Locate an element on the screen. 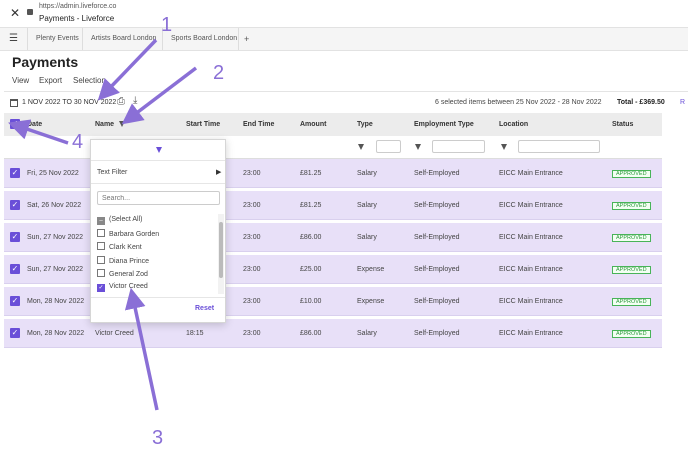  checked-checkbox: ✓ is located at coordinates (101, 288).